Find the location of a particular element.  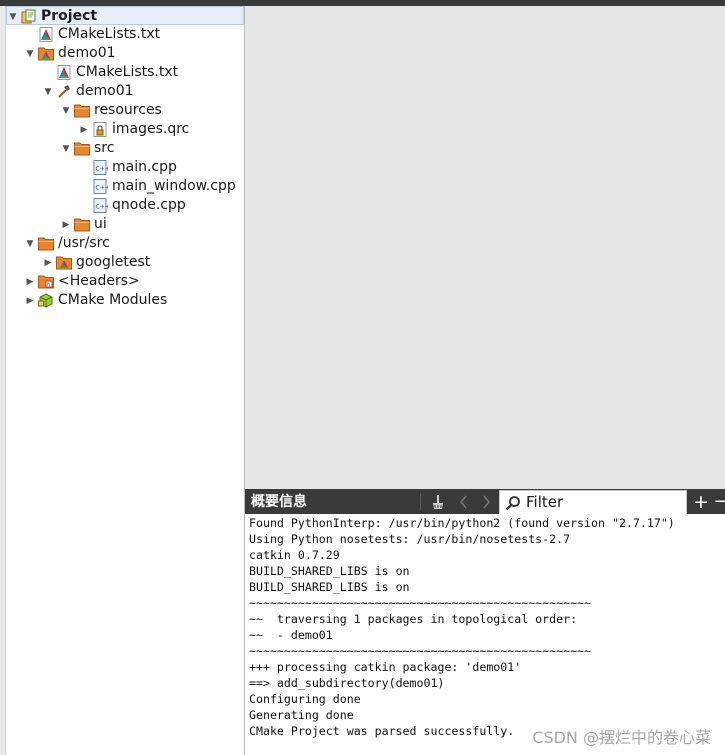

tree-item: ▼ /usr/src is located at coordinates (125, 243).